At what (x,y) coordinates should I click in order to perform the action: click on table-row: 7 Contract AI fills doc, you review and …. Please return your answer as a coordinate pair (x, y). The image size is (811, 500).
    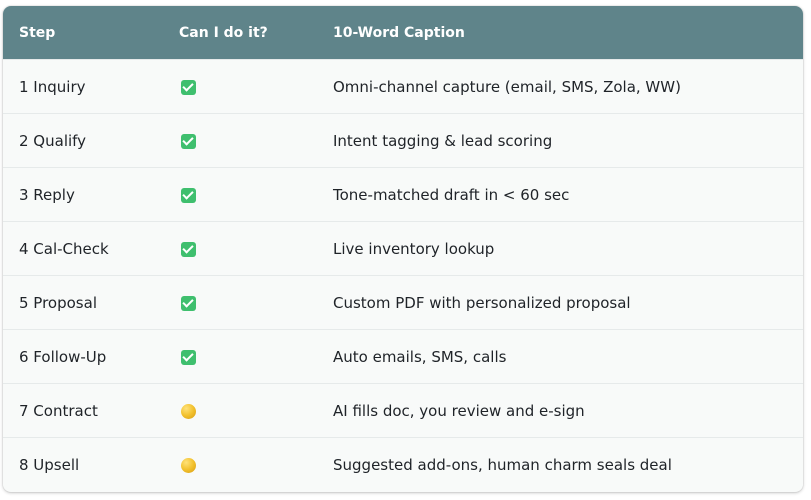
    Looking at the image, I should click on (403, 410).